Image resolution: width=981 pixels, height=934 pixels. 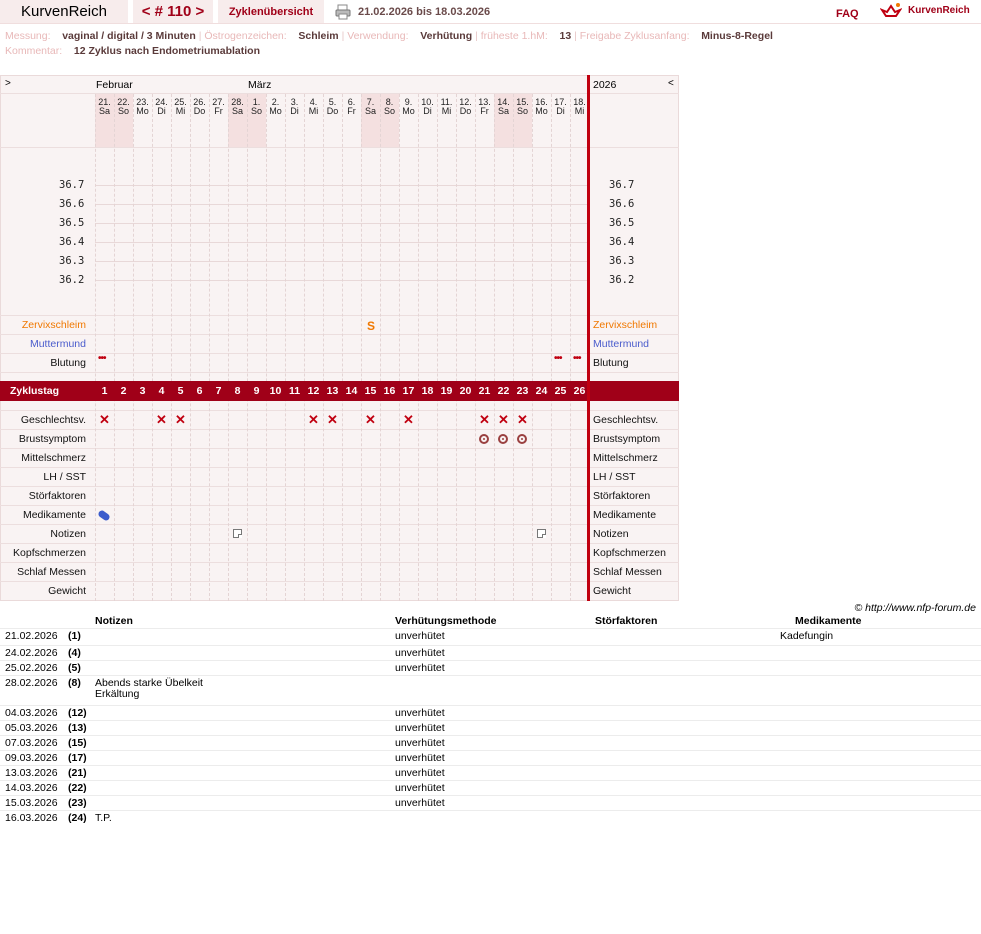 I want to click on cycle-day-number: 25, so click(x=560, y=391).